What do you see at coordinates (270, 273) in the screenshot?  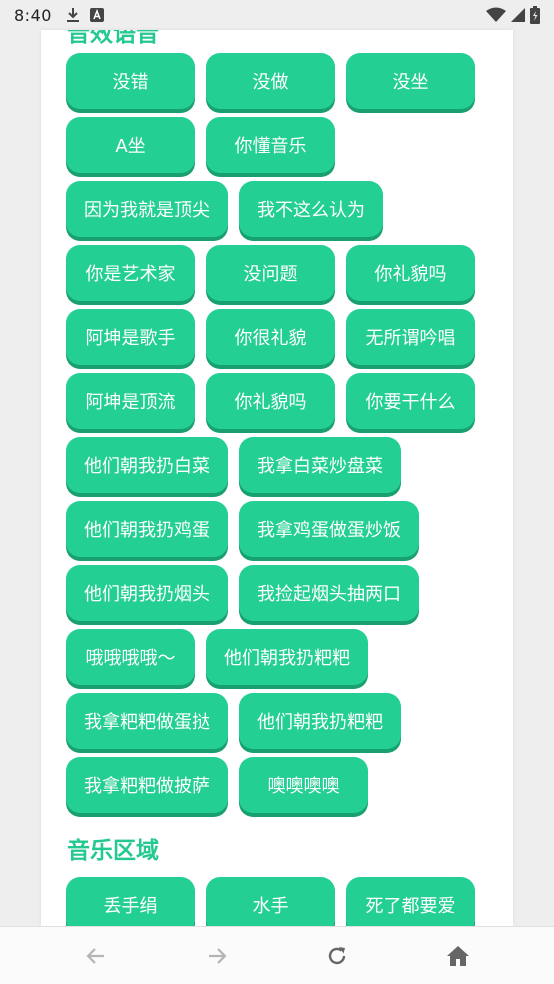 I see `voice-clip-button: 没问题` at bounding box center [270, 273].